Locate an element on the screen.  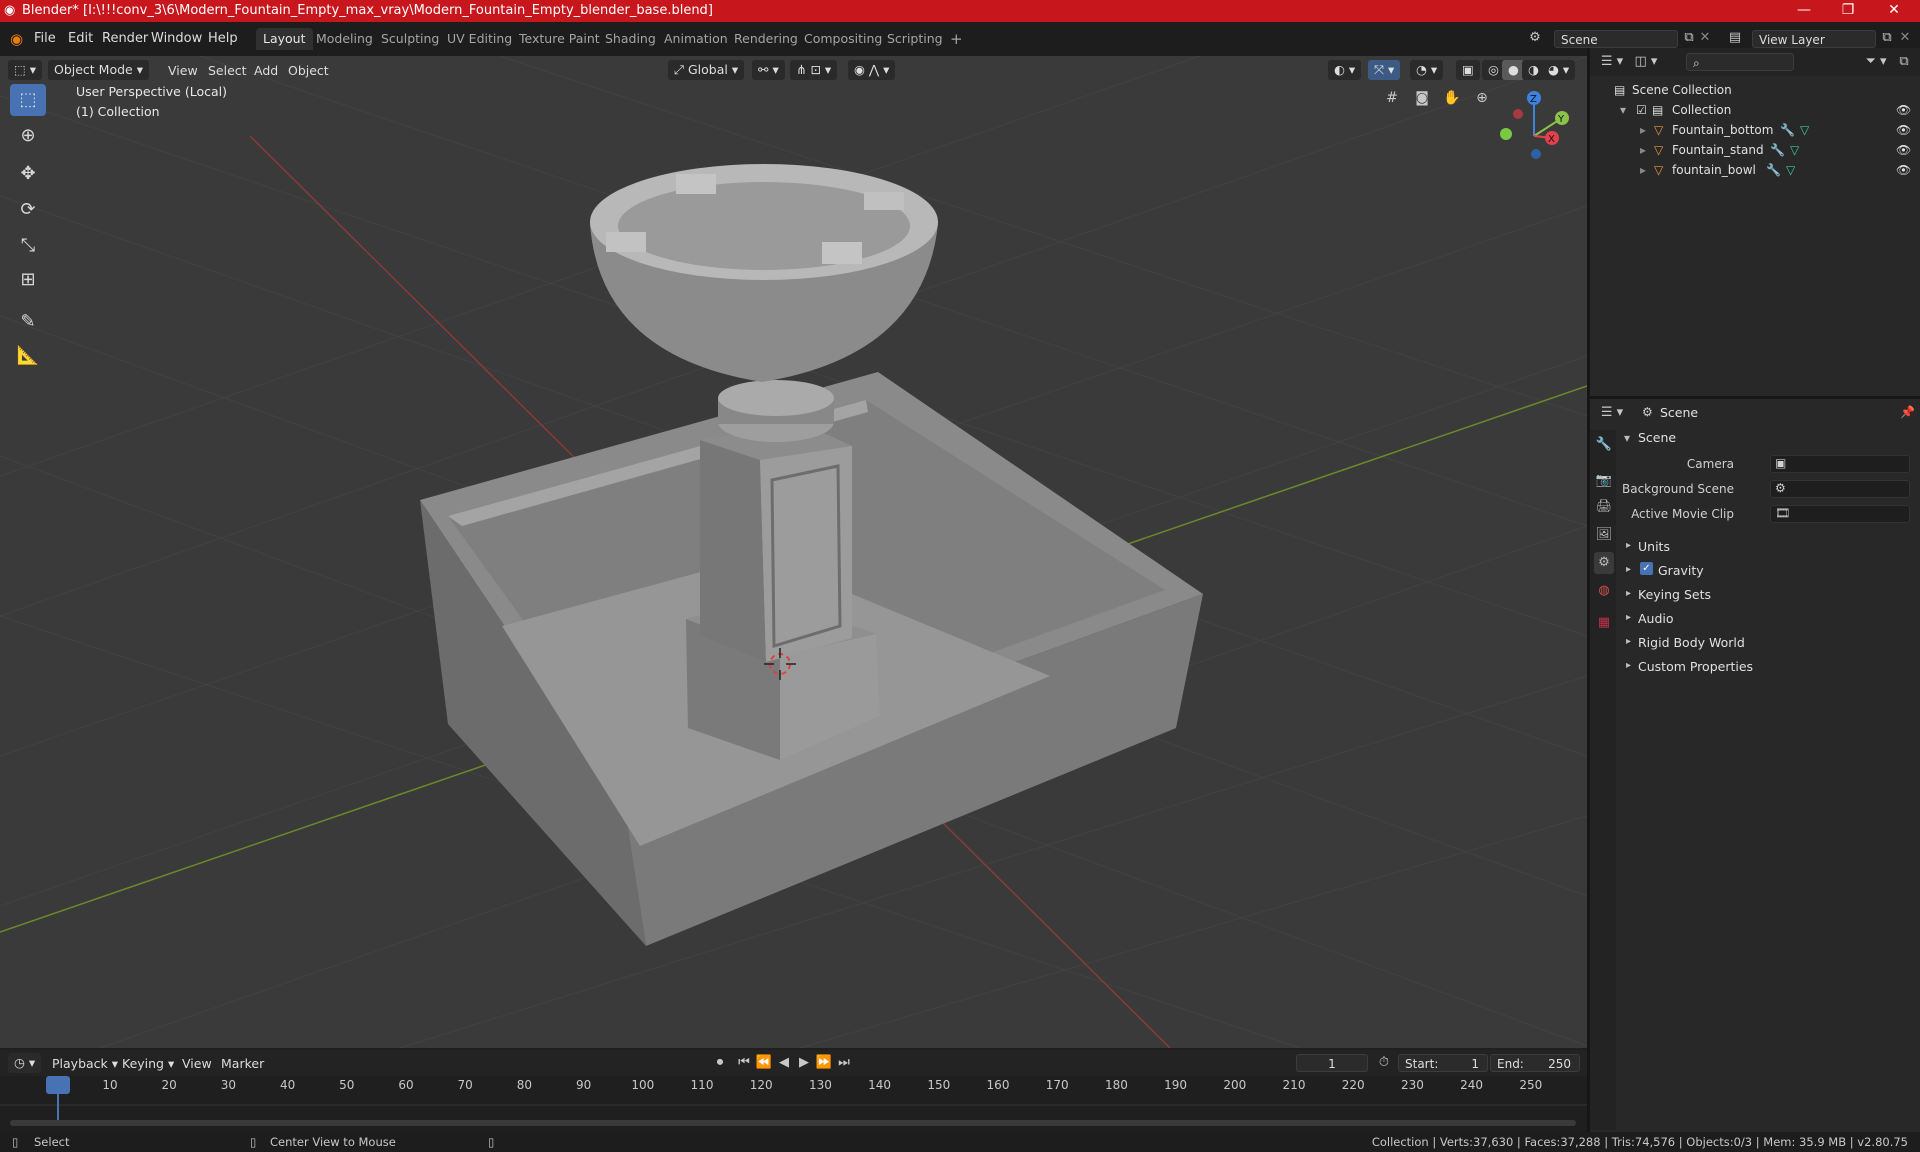
scene-section-title: Scene is located at coordinates (1657, 437).